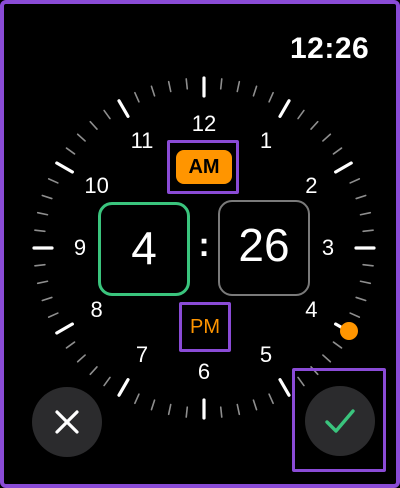  Describe the element at coordinates (266, 140) in the screenshot. I see `hour-label-1: 1` at that location.